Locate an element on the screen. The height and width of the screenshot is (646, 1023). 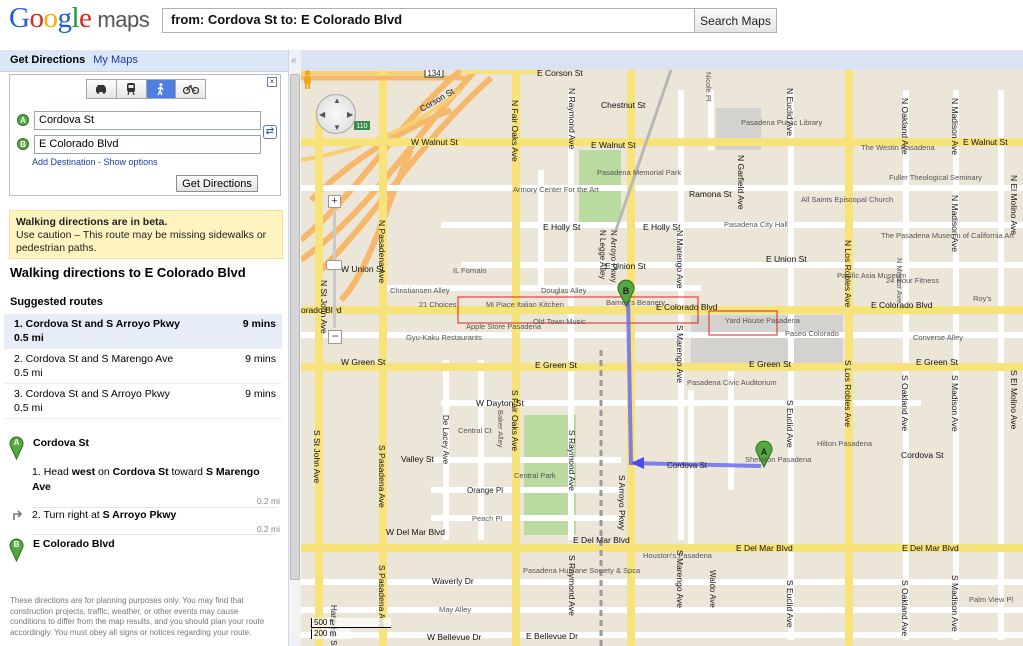
place-label: Barney's Beanery is located at coordinates (635, 302).